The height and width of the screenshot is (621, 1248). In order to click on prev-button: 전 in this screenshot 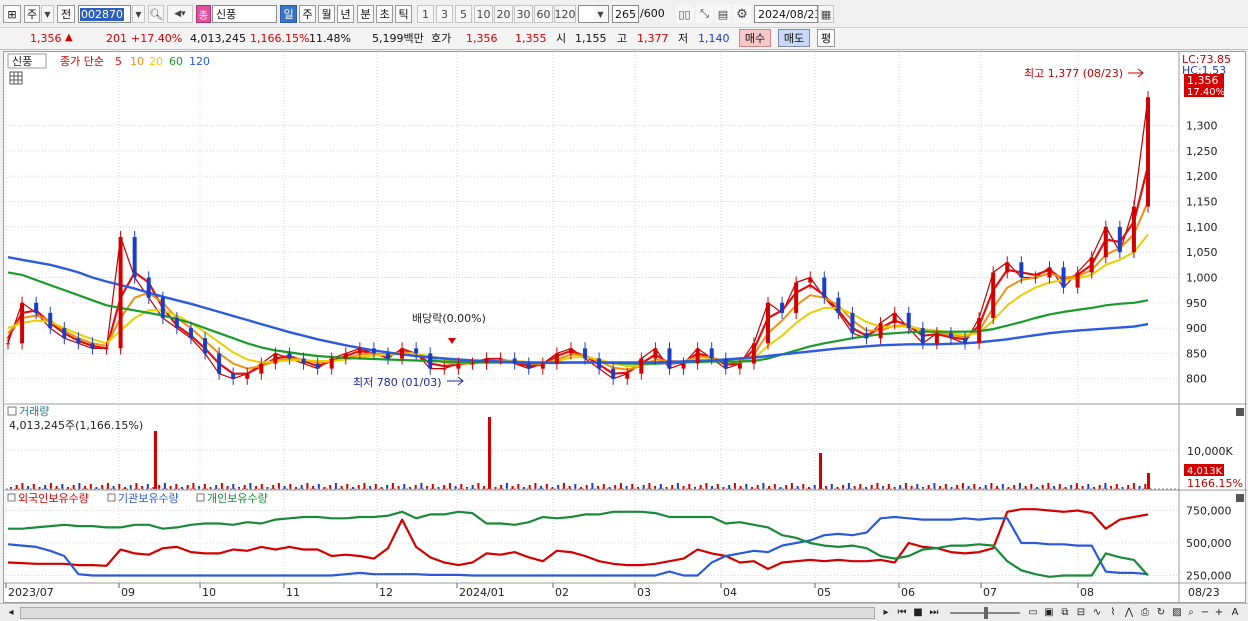, I will do `click(66, 14)`.